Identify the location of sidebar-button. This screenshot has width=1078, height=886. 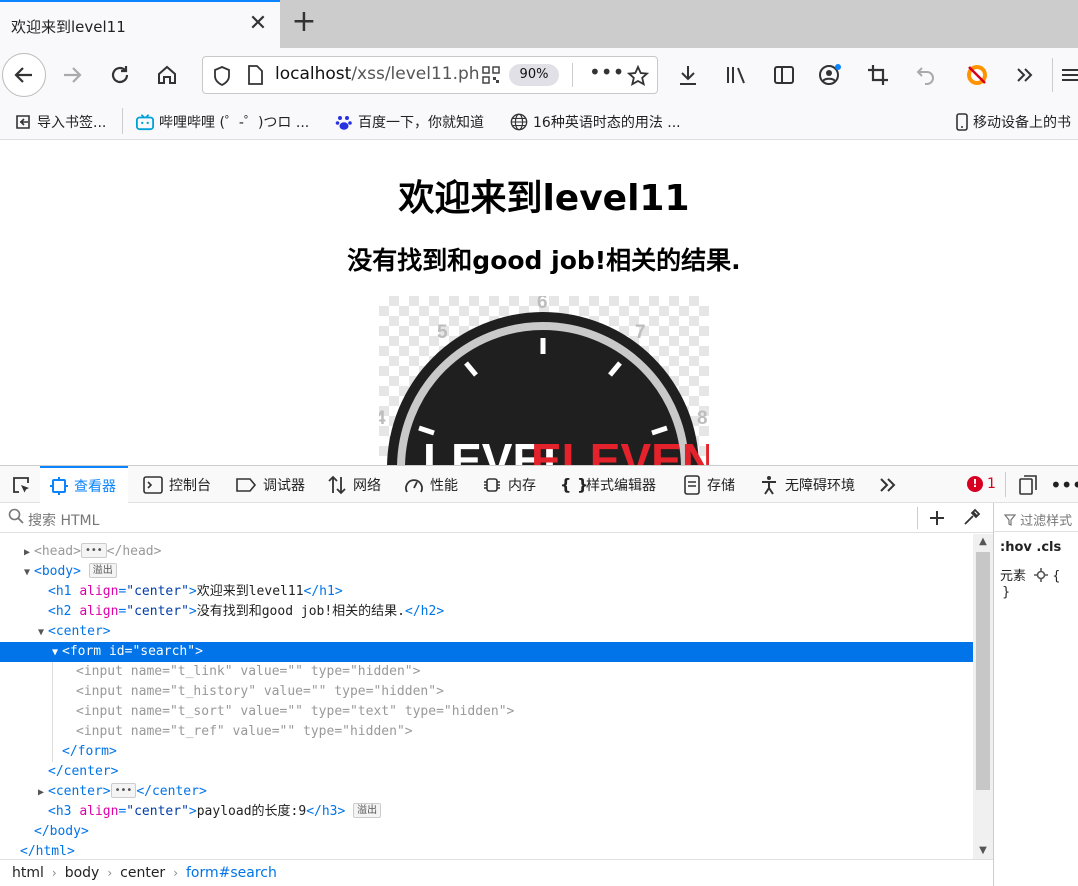
(784, 75).